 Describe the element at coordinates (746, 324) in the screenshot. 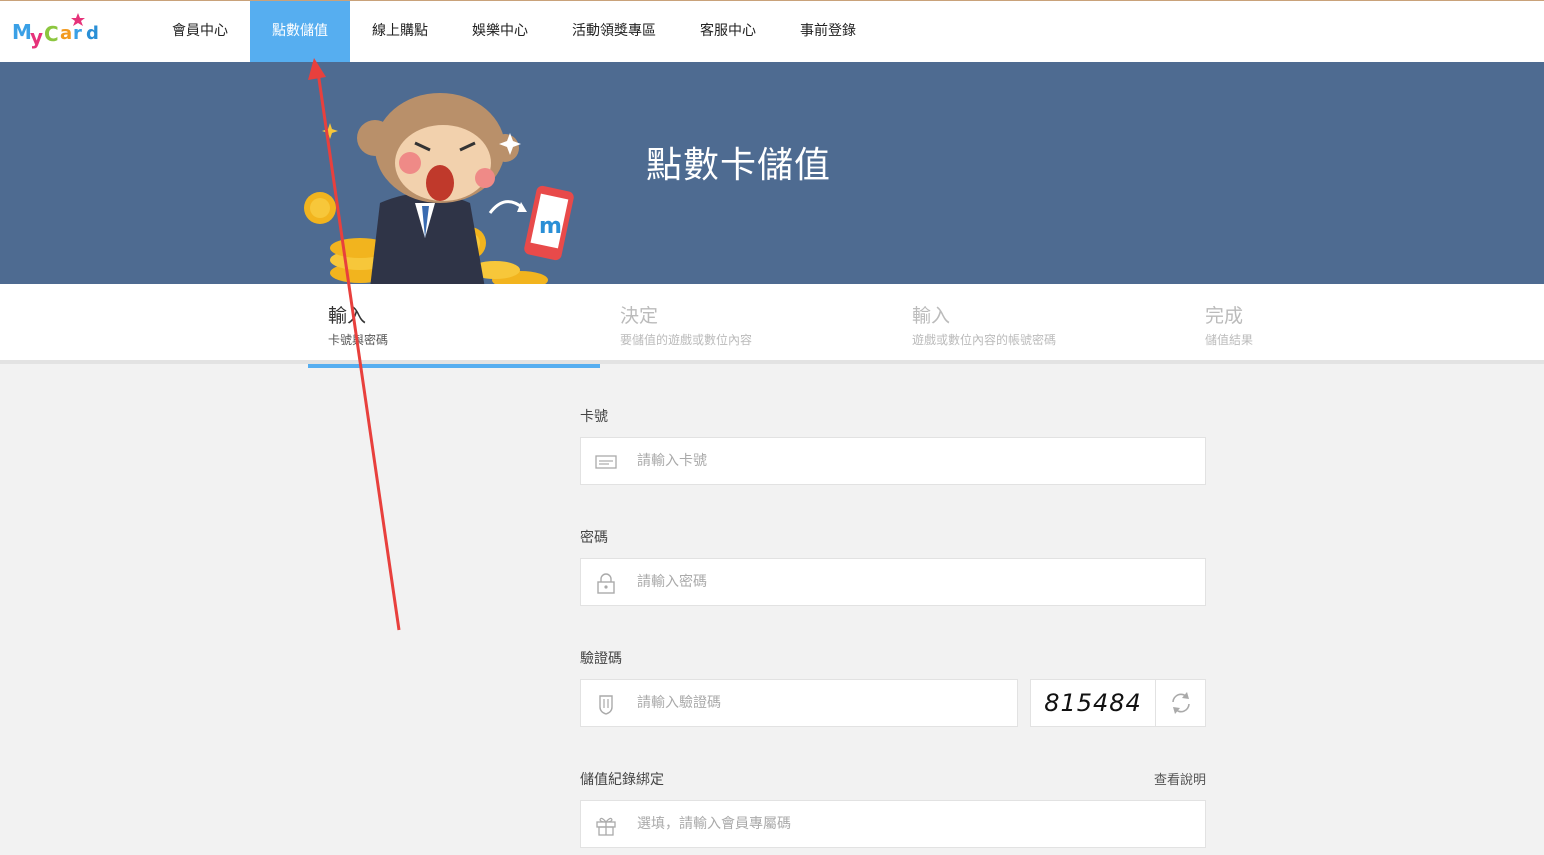

I see `step-2-choose-game: 決定 要儲值的遊戲或數位內容` at that location.